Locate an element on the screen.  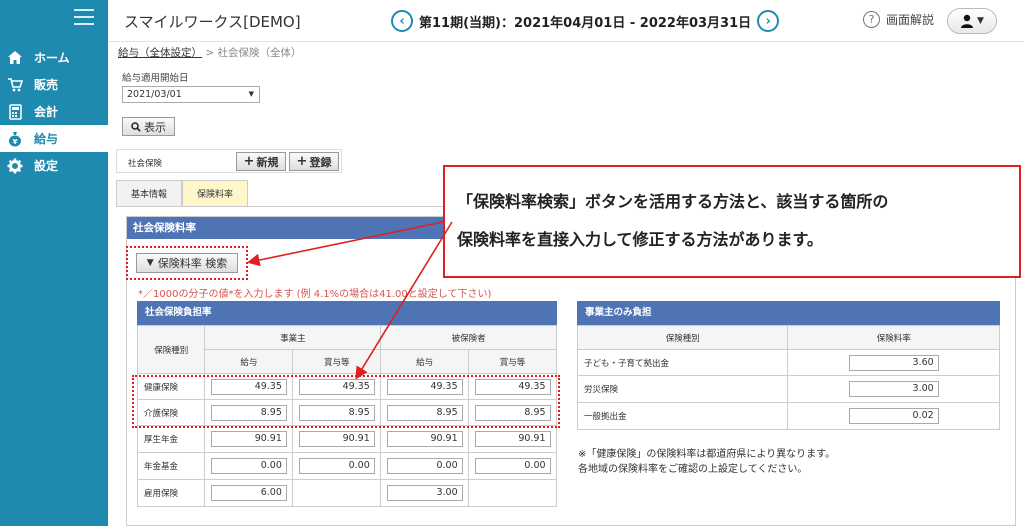
table-header-row: 保険種別 保険料率 is located at coordinates (788, 337).